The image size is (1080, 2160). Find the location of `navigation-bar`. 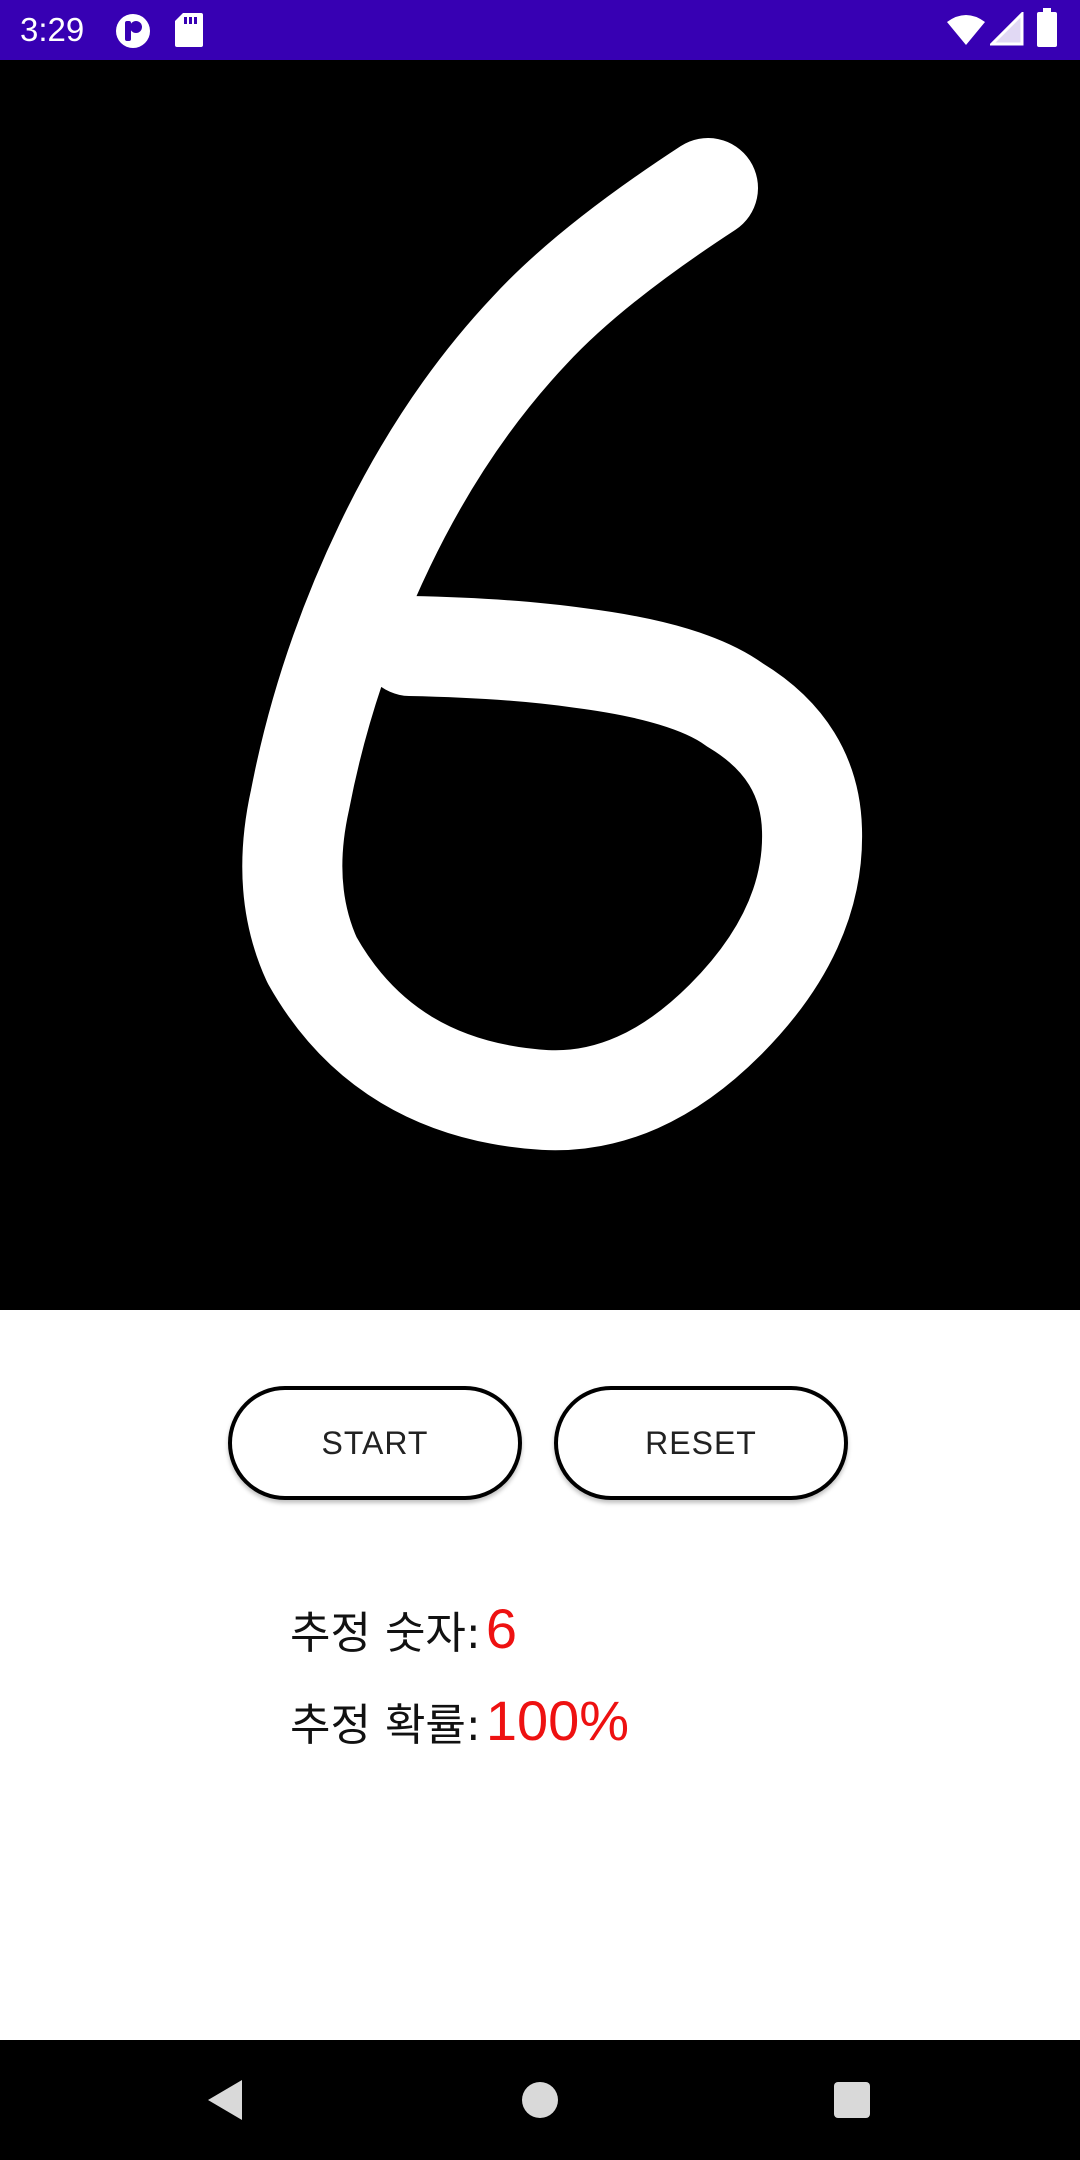

navigation-bar is located at coordinates (540, 2100).